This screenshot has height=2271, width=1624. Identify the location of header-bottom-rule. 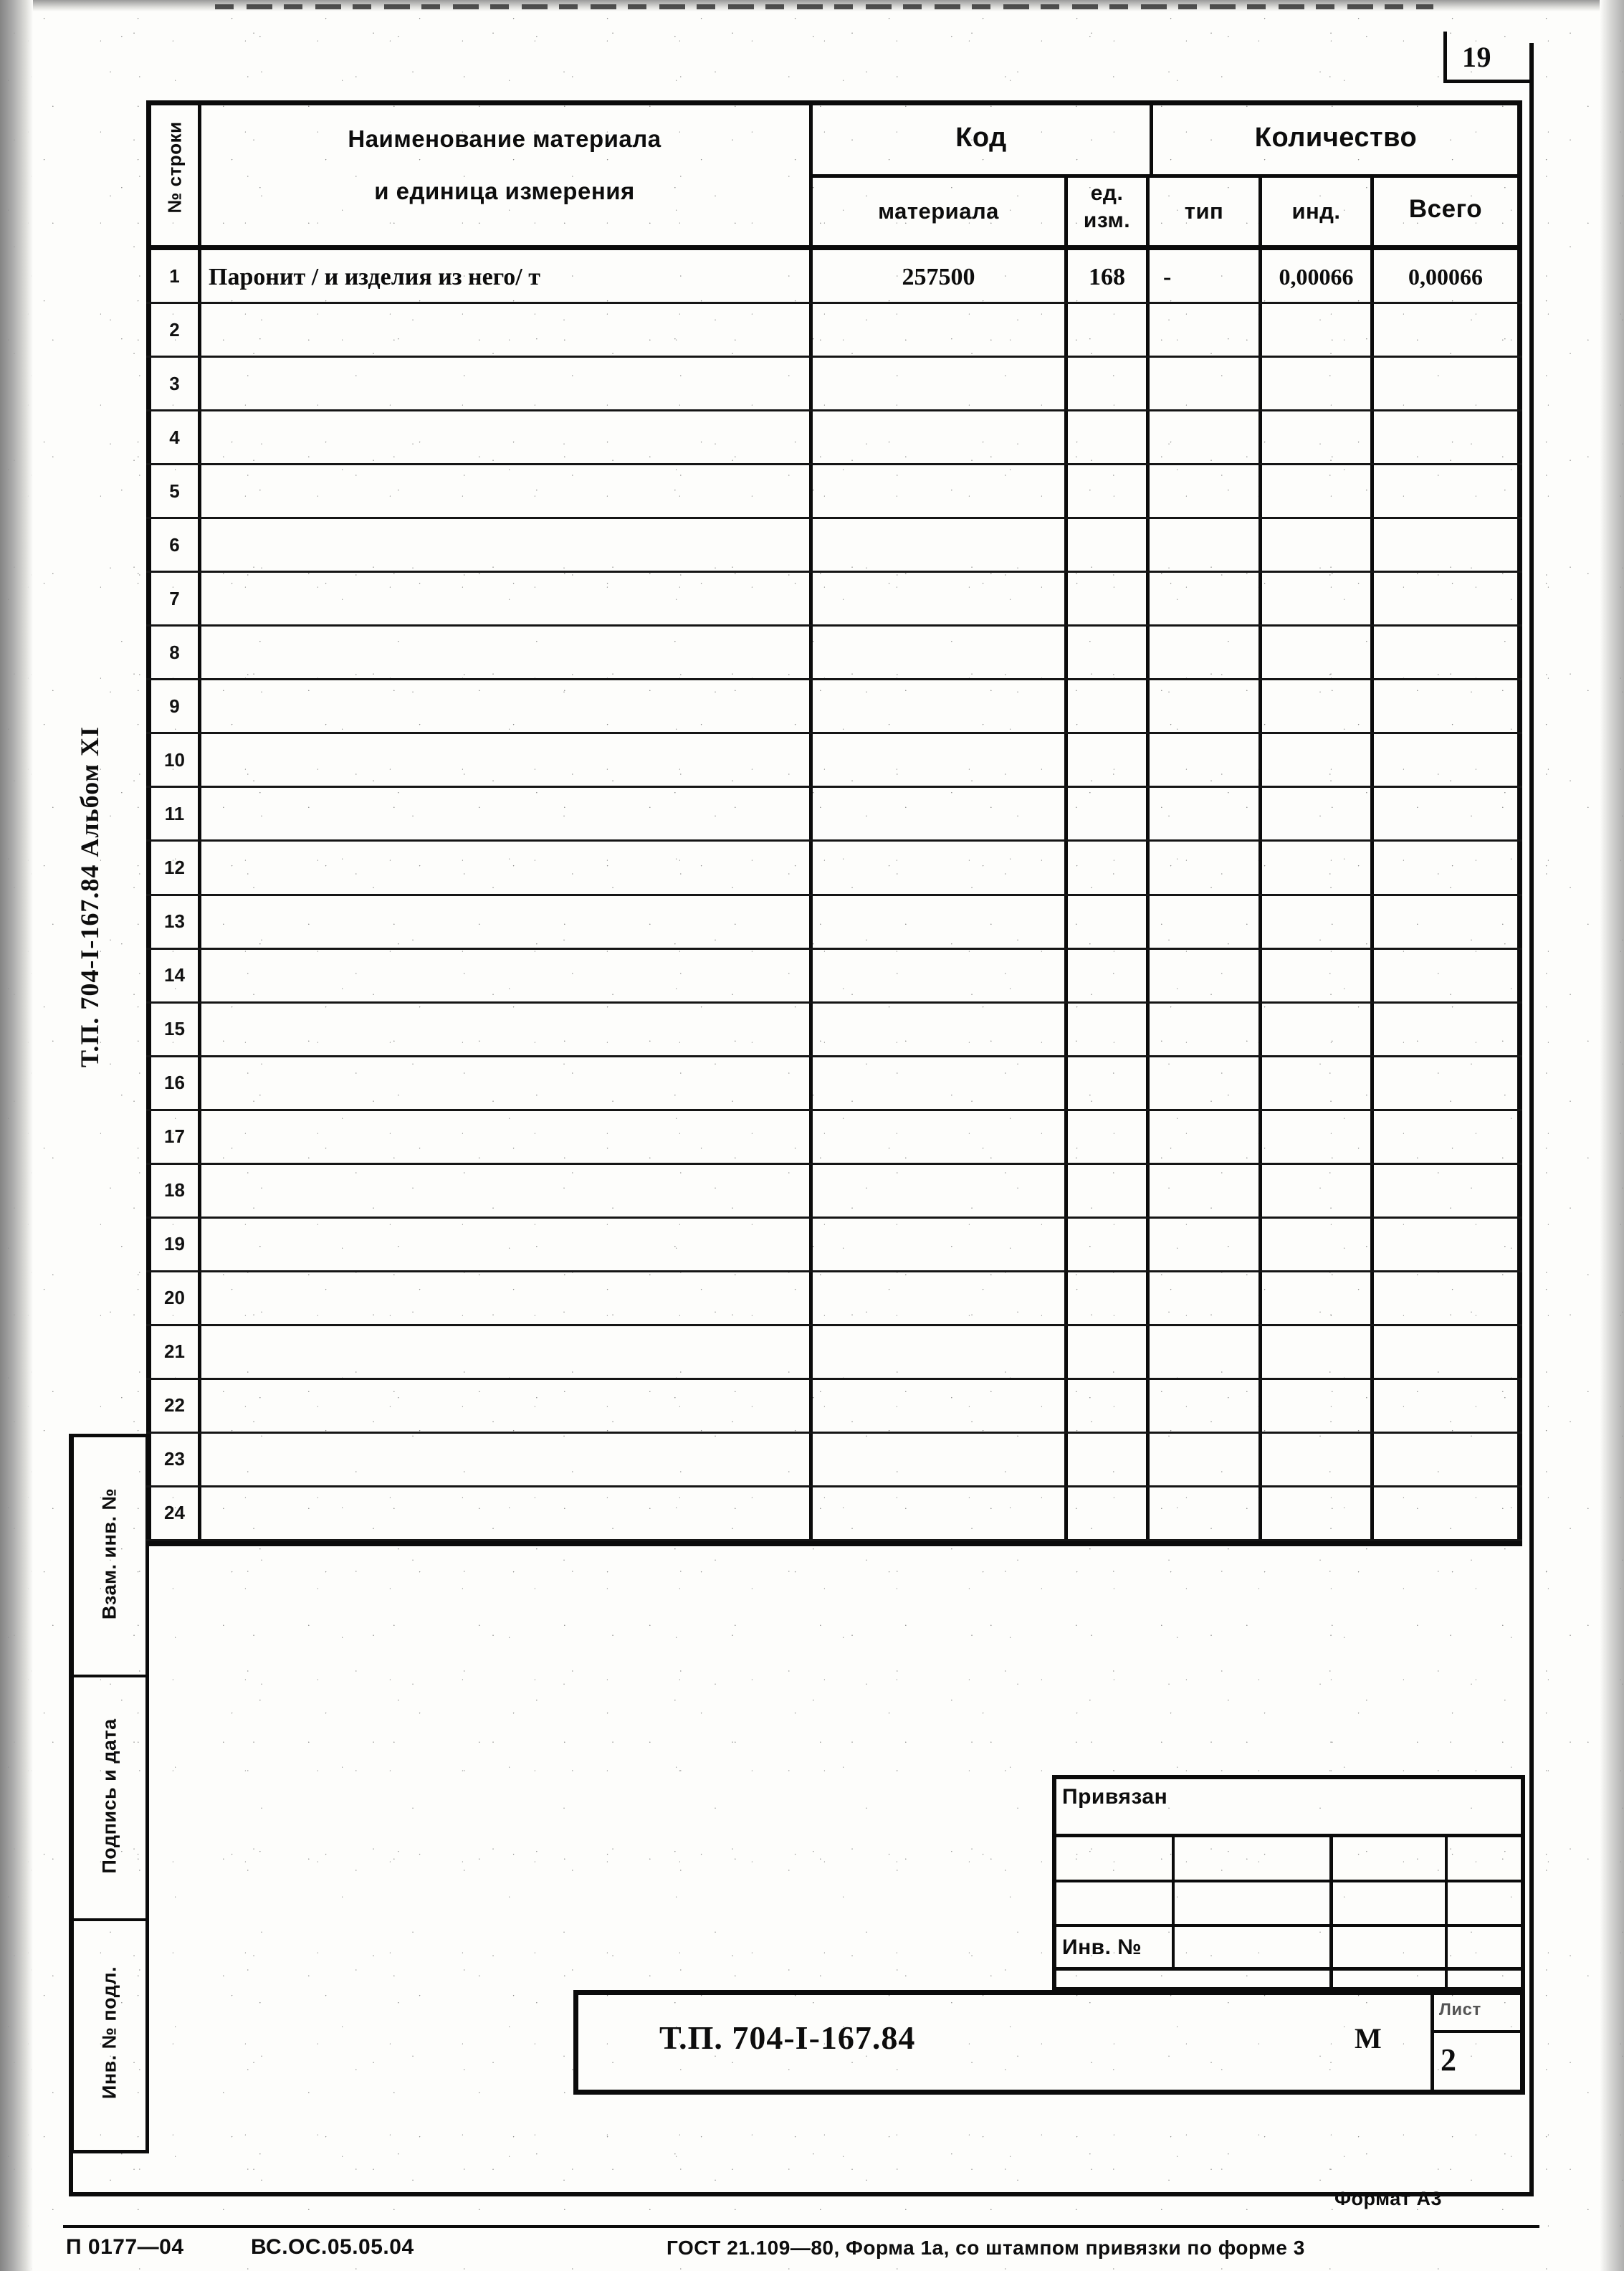
(834, 247).